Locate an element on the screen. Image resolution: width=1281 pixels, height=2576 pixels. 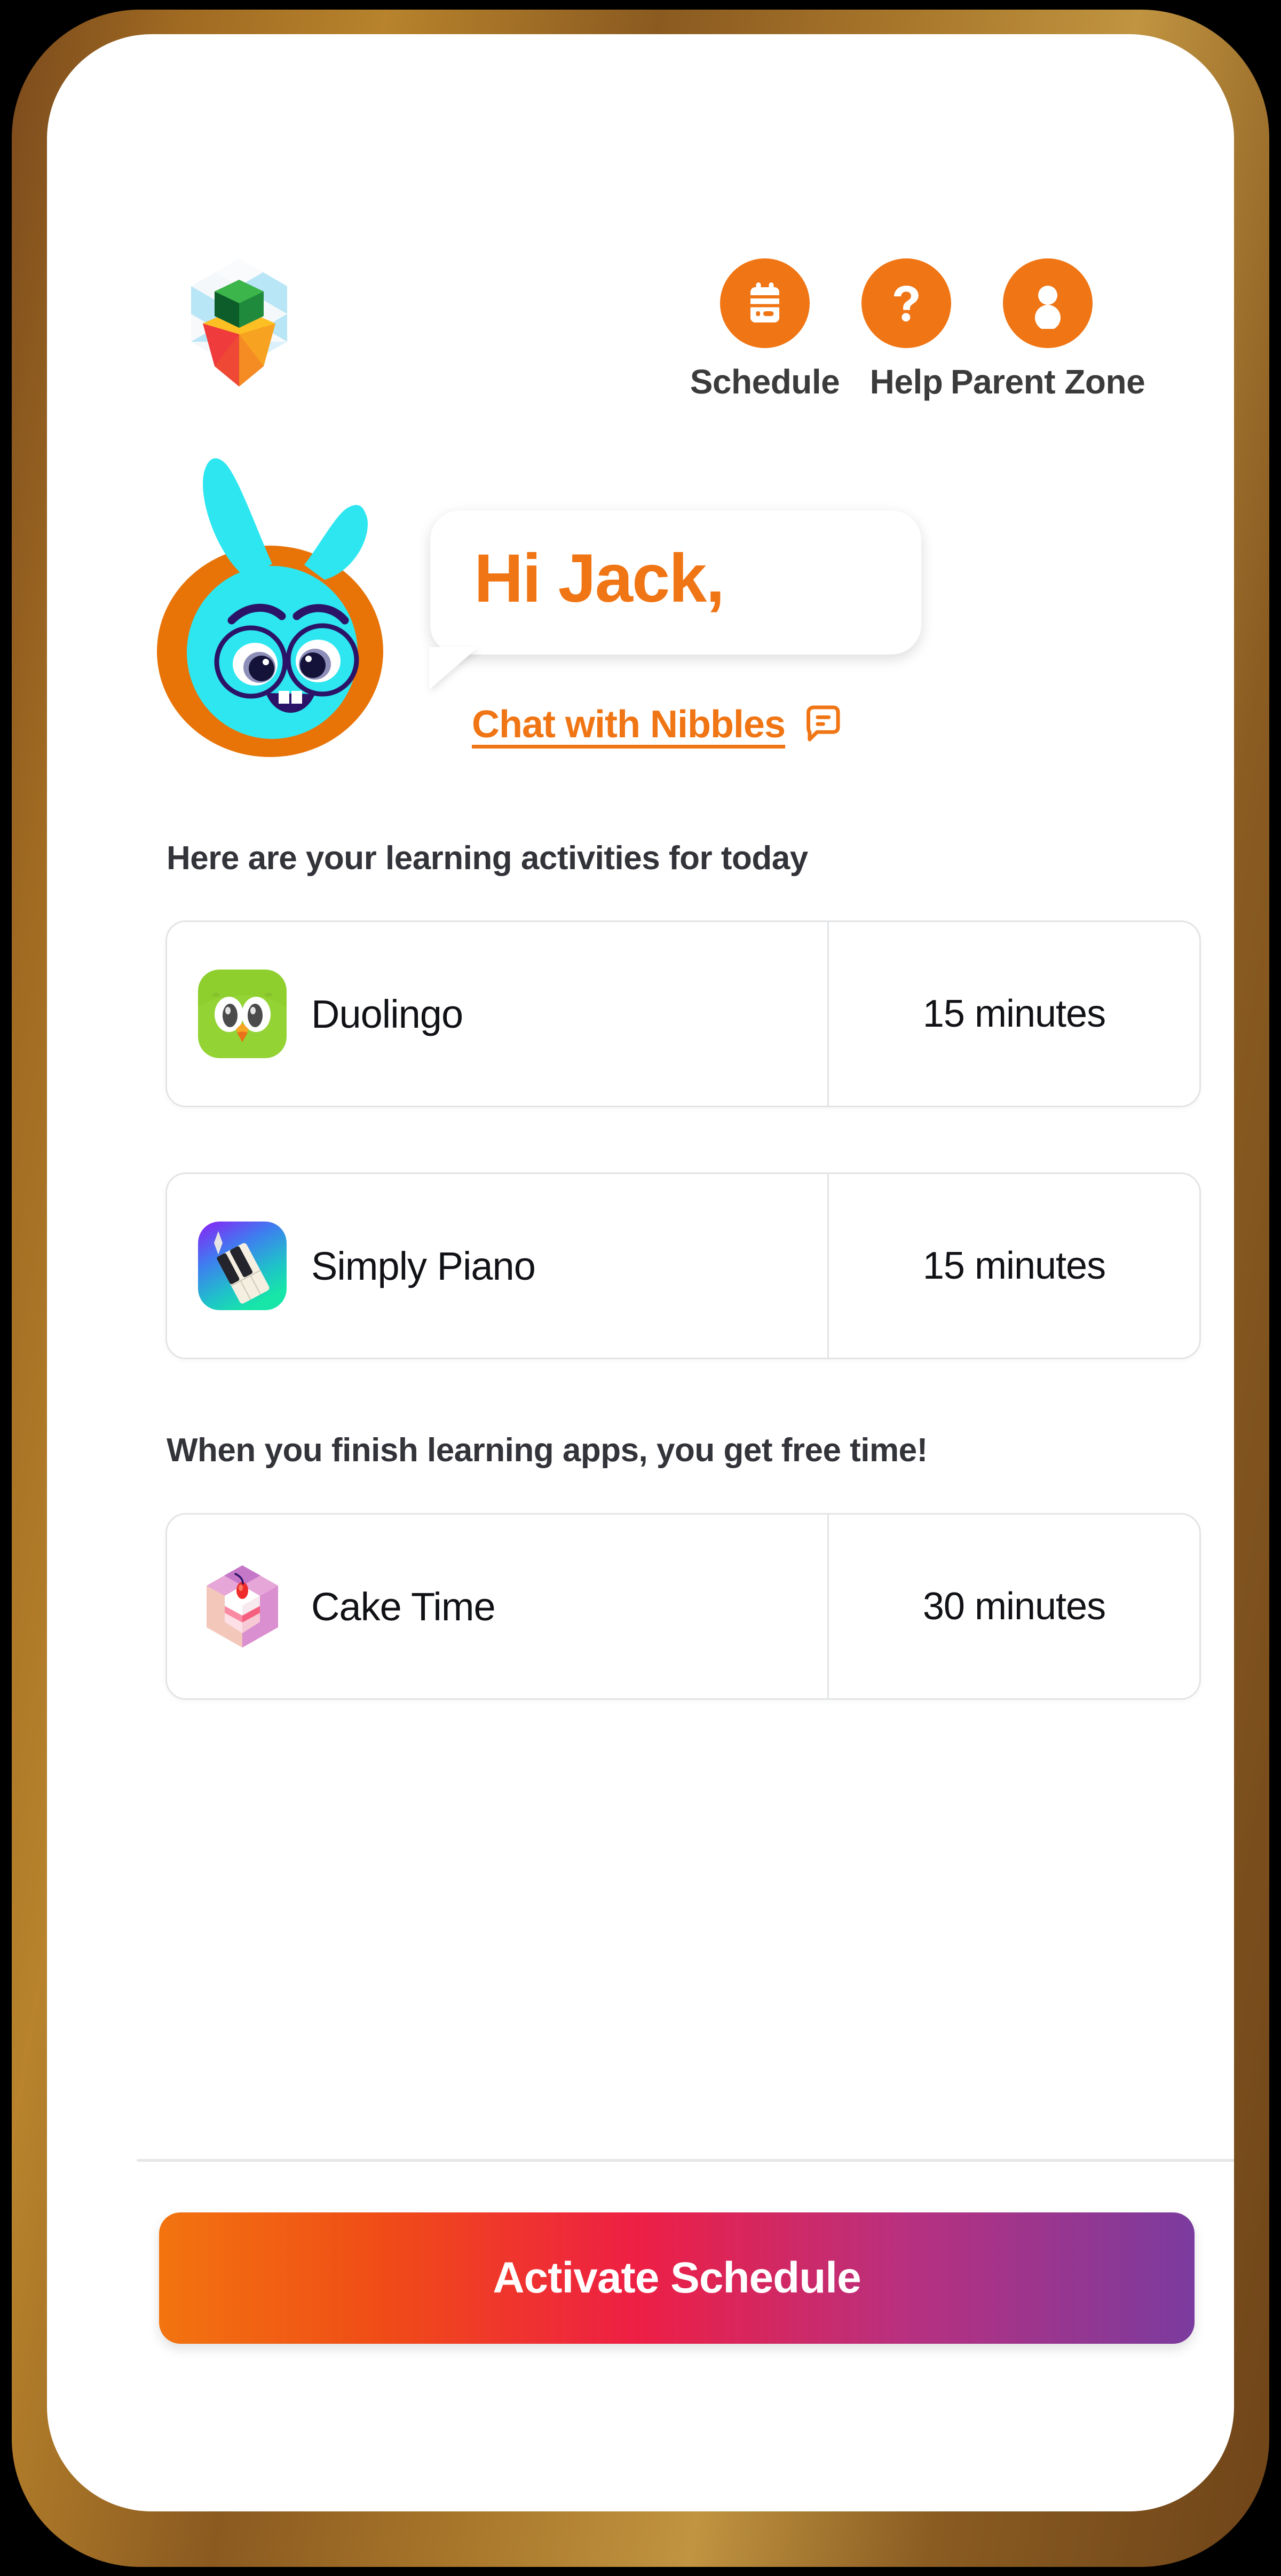
activity-card-duolingo: Duolingo 15 minutes is located at coordinates (683, 1013).